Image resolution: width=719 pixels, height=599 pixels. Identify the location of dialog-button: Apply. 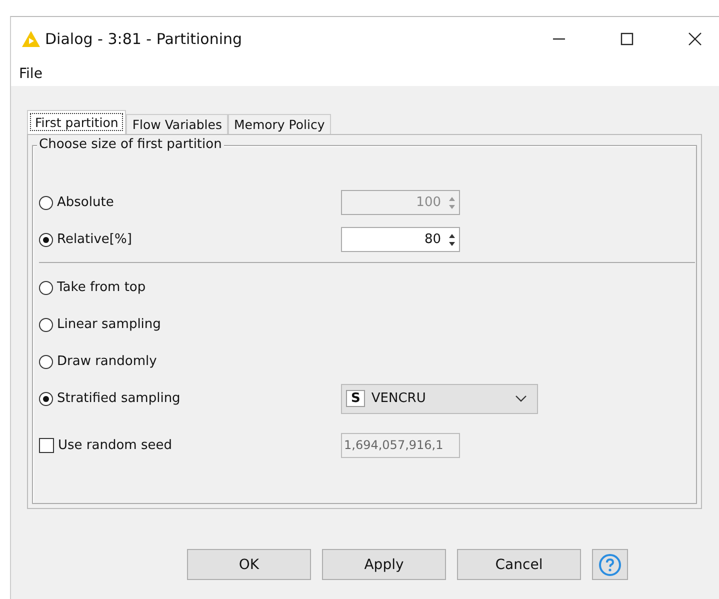
(384, 564).